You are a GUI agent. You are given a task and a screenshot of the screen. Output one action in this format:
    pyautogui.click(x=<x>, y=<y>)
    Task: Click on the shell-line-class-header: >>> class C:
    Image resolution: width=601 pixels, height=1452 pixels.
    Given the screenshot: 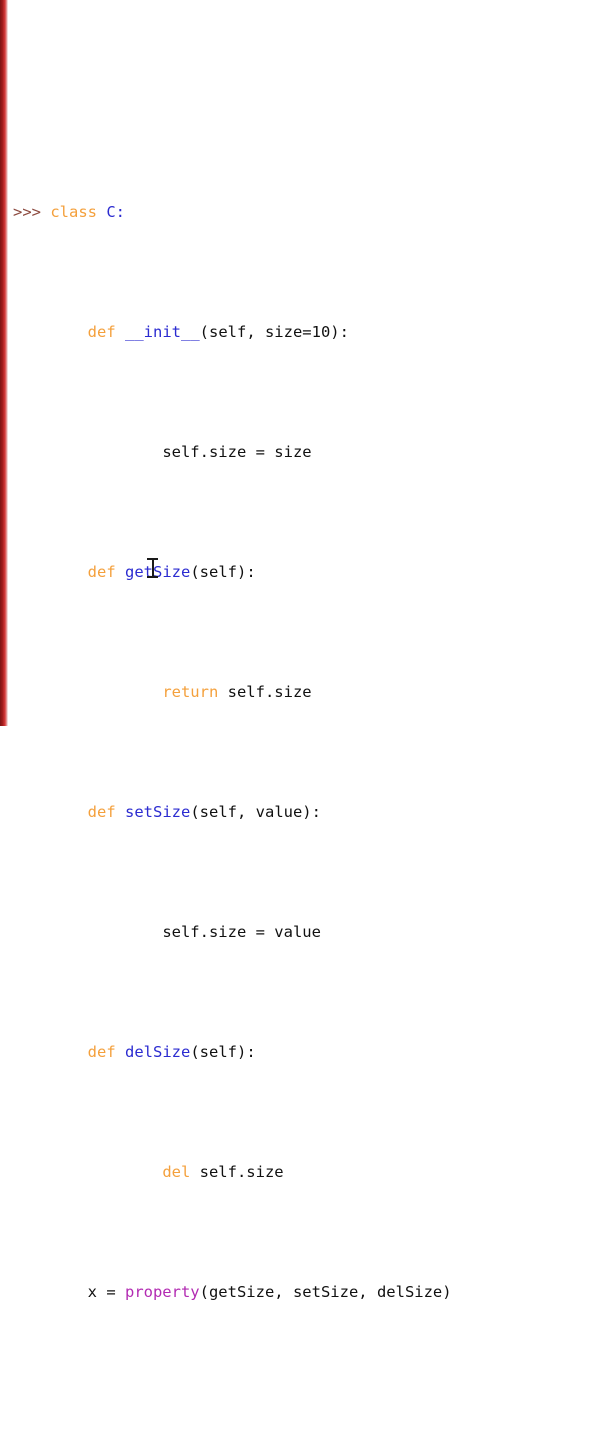 What is the action you would take?
    pyautogui.click(x=300, y=212)
    